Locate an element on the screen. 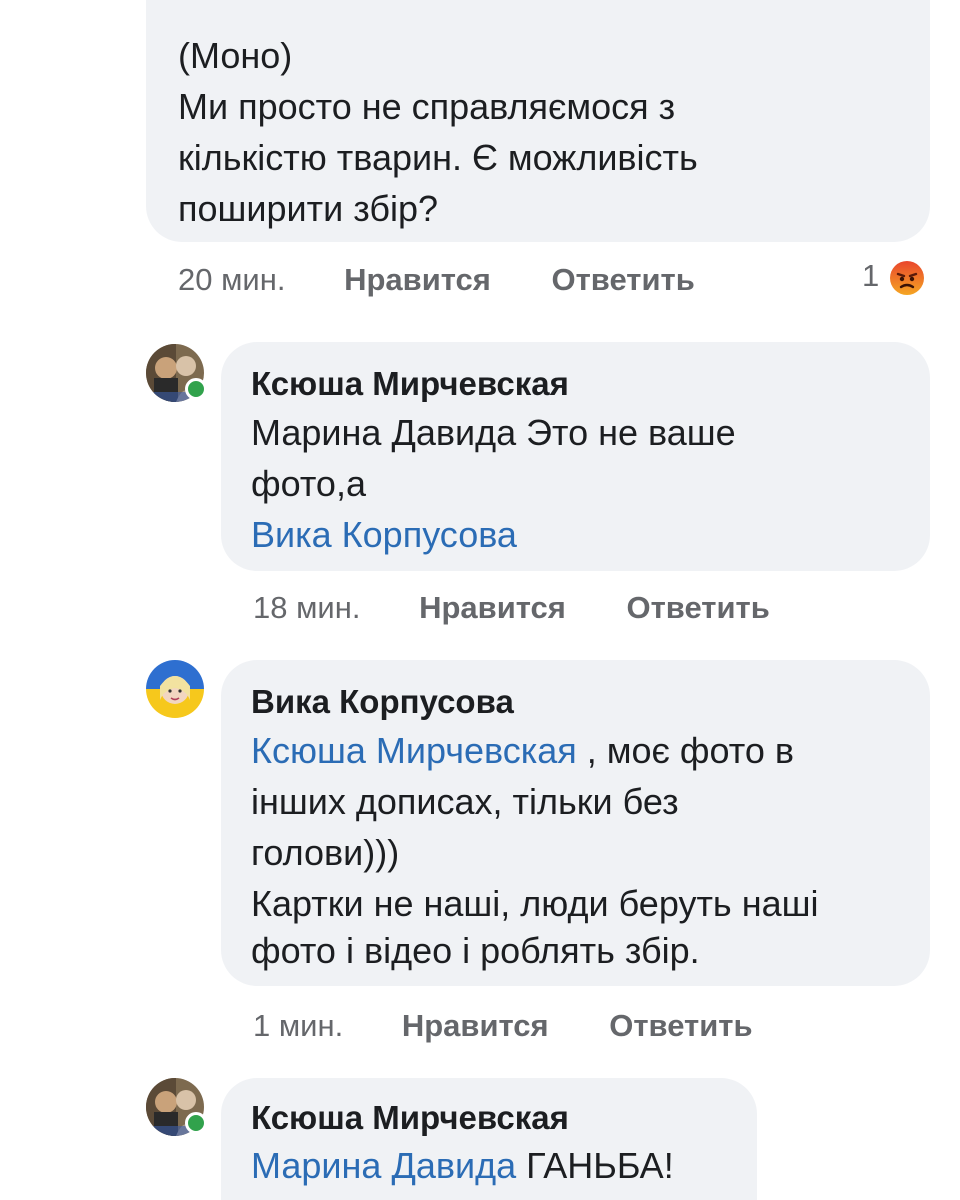 This screenshot has height=1200, width=960. comment-text-line: (Моно) is located at coordinates (235, 55).